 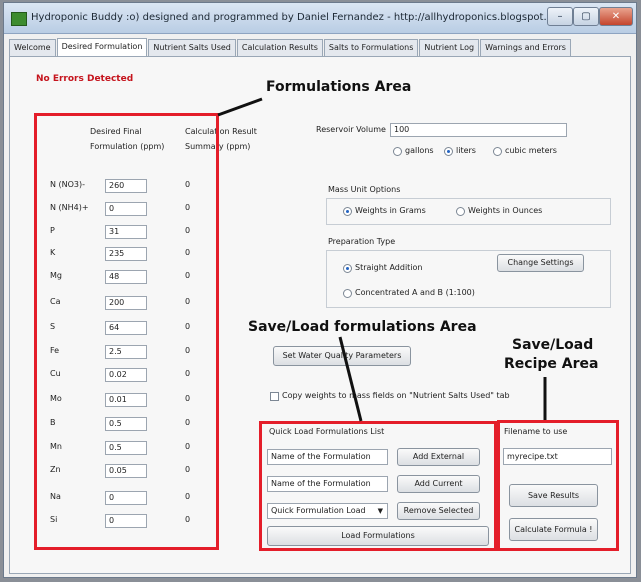 I want to click on formulations-pointer-line, so click(x=240, y=107).